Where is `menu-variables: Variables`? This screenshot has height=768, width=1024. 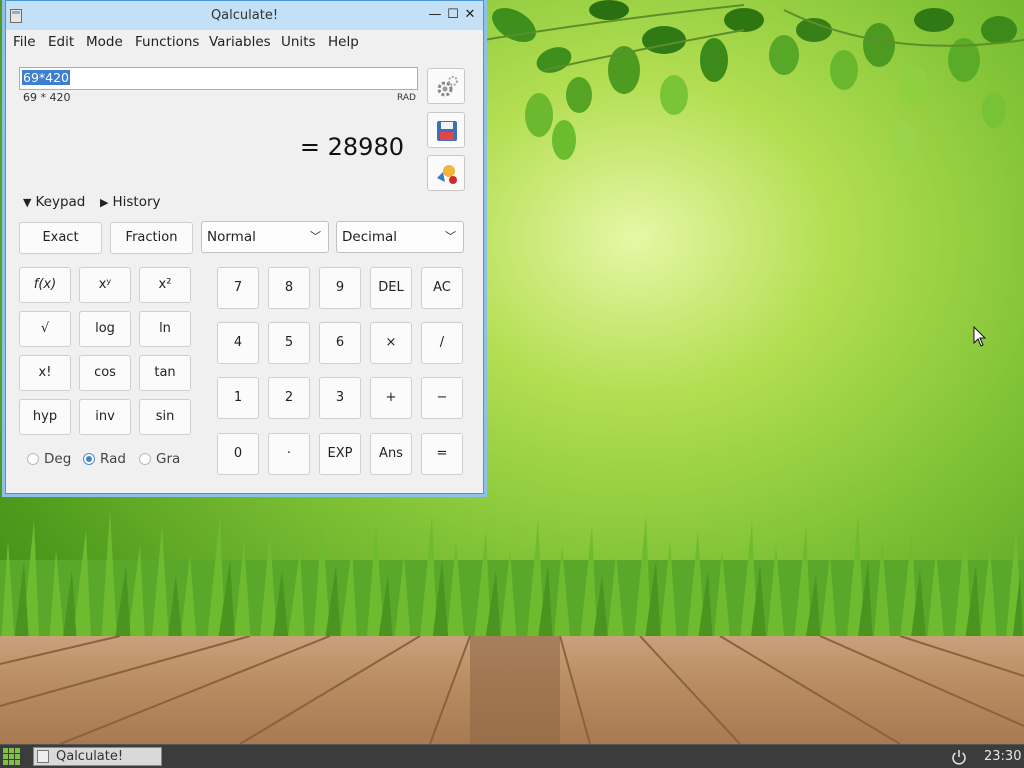
menu-variables: Variables is located at coordinates (240, 42).